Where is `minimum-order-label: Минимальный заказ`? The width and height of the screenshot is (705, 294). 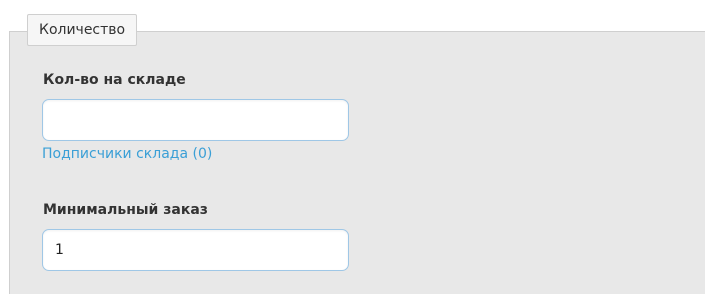
minimum-order-label: Минимальный заказ is located at coordinates (125, 210).